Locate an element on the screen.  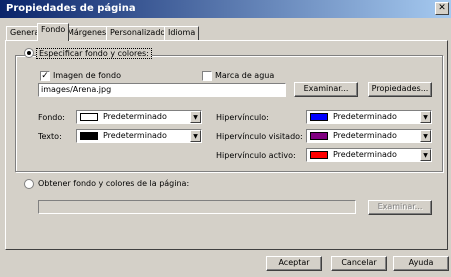
from-page-radio is located at coordinates (29, 184).